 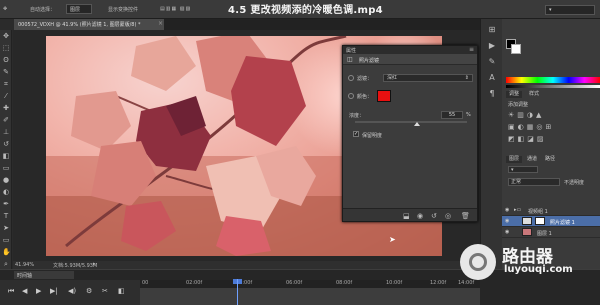 What do you see at coordinates (526, 115) in the screenshot?
I see `adjustment-icons-row-1: ☀▥◑▲` at bounding box center [526, 115].